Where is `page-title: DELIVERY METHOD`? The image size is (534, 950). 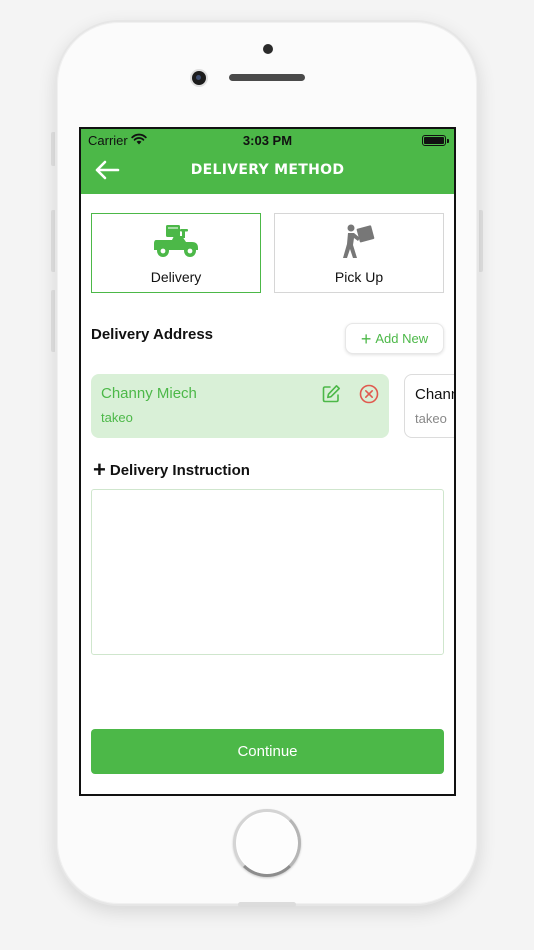 page-title: DELIVERY METHOD is located at coordinates (267, 170).